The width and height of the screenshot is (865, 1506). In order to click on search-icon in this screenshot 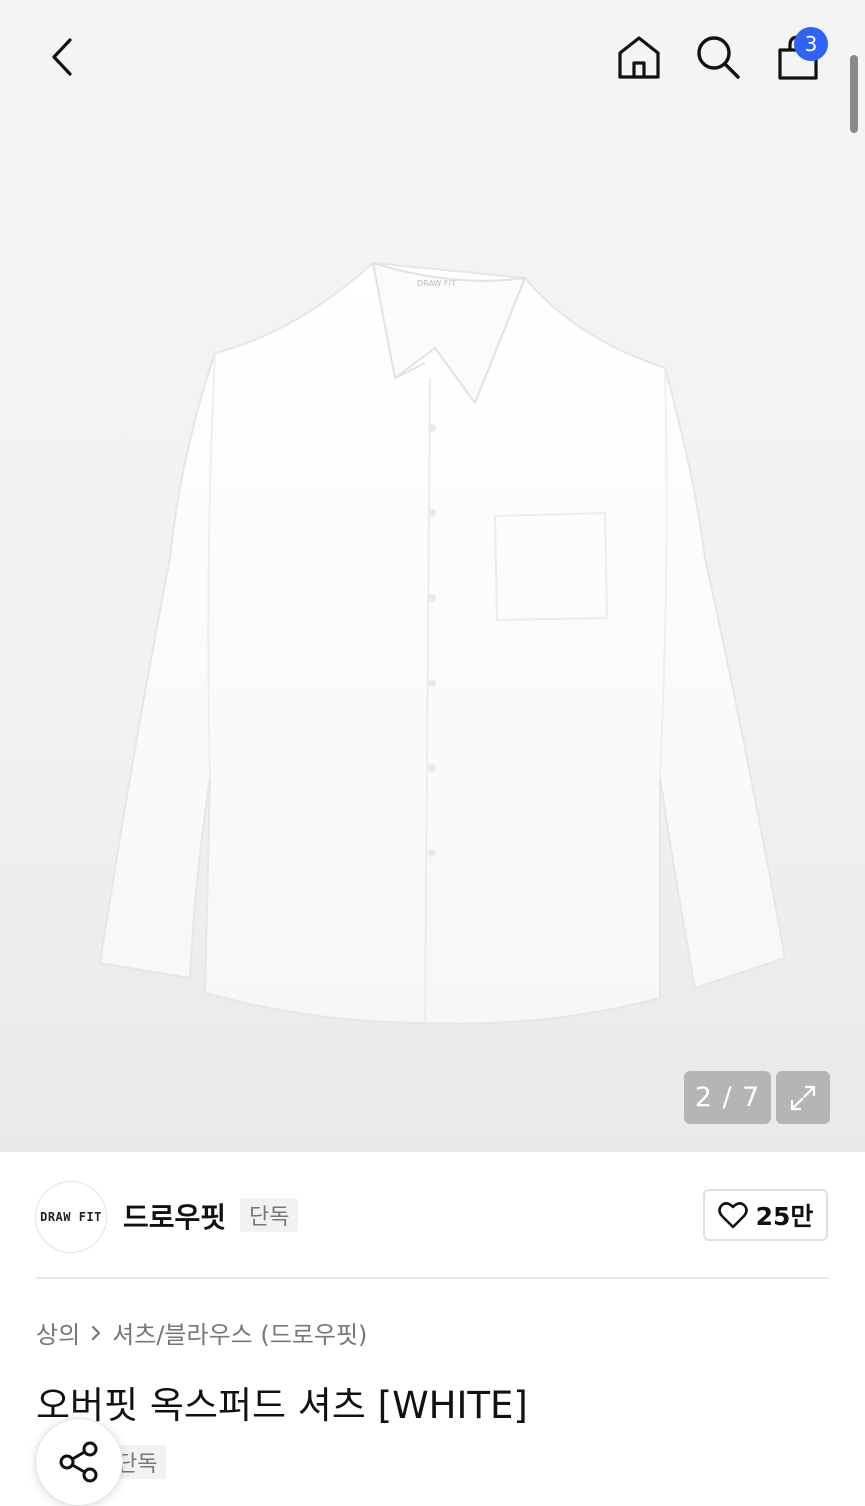, I will do `click(718, 57)`.